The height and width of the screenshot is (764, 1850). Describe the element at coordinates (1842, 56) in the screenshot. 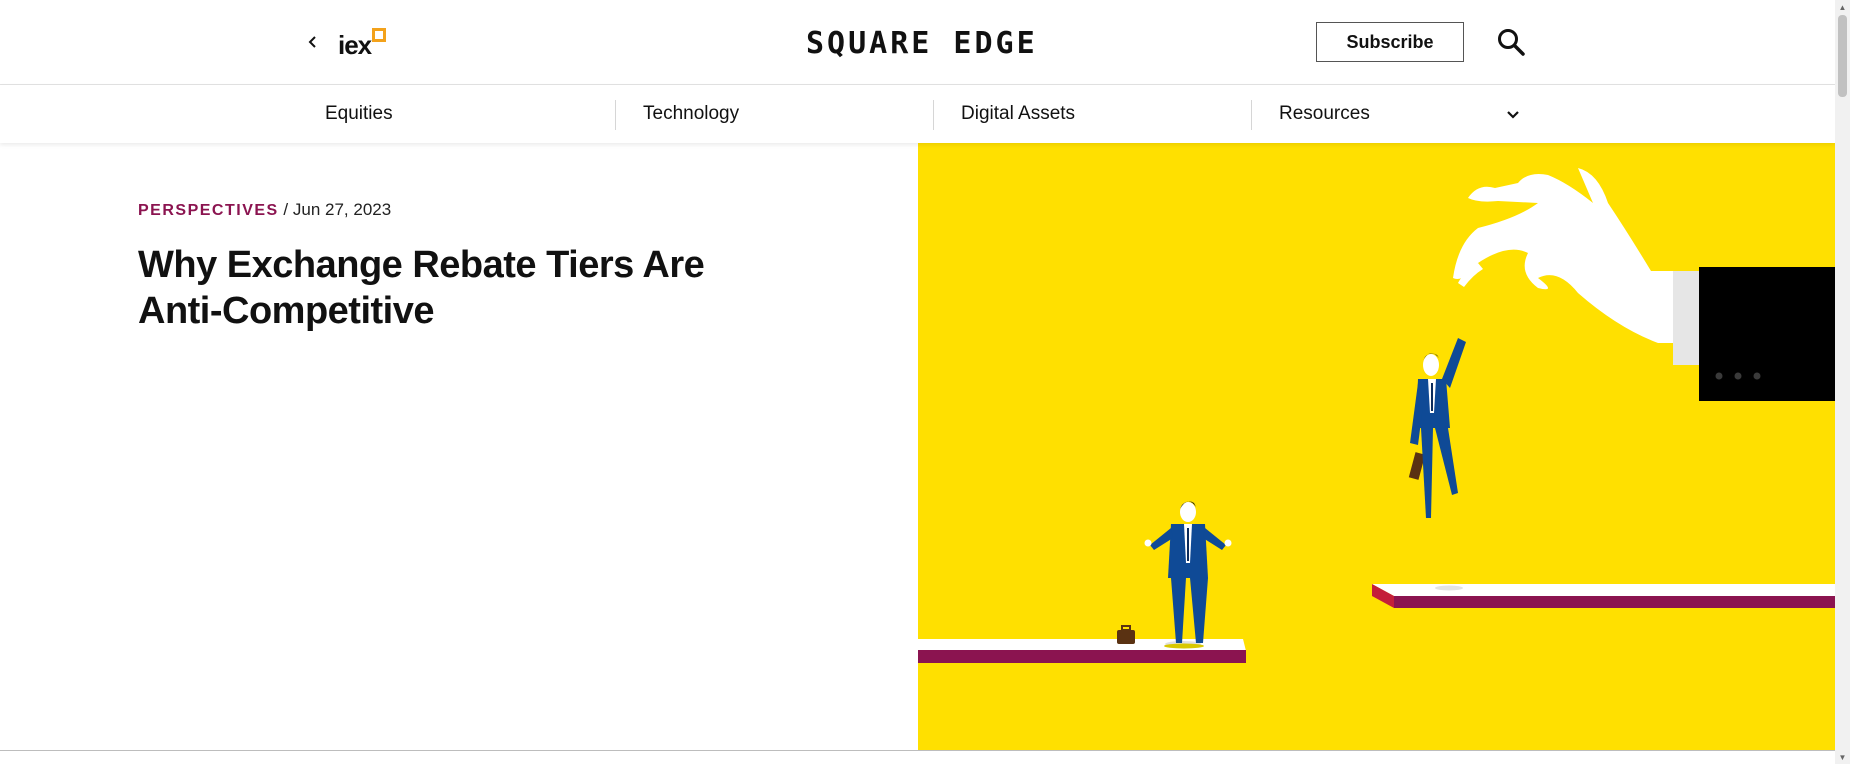

I see `scrollbar-thumb` at that location.